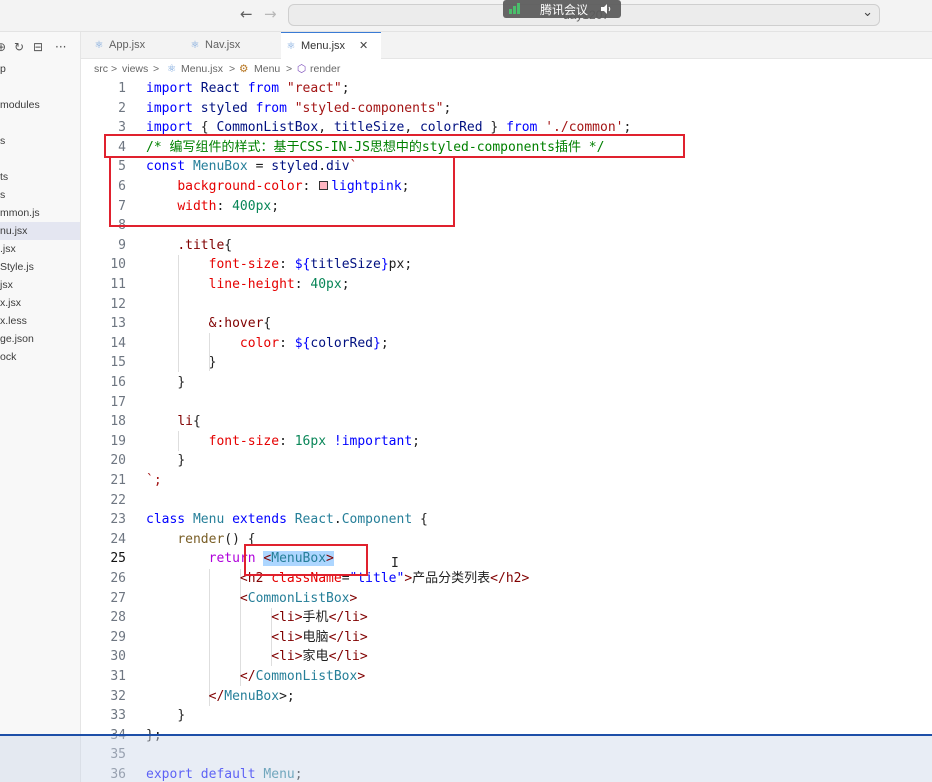 This screenshot has height=782, width=932. I want to click on code-line: </MenuBox>;, so click(251, 696).